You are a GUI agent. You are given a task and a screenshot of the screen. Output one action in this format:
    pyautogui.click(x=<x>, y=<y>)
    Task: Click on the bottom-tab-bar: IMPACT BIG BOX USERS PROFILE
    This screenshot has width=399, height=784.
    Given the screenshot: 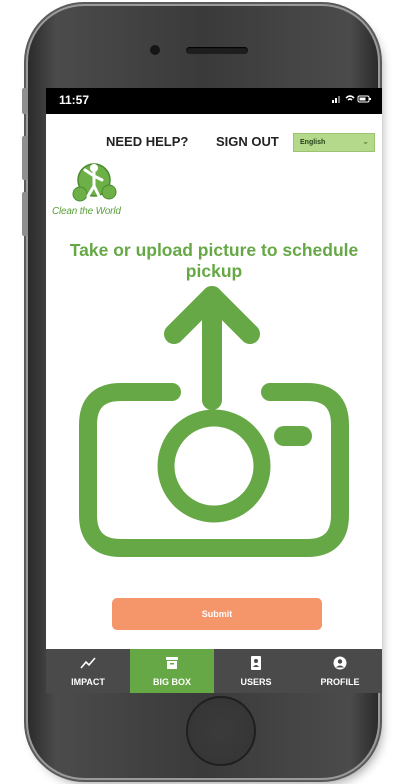 What is the action you would take?
    pyautogui.click(x=214, y=671)
    